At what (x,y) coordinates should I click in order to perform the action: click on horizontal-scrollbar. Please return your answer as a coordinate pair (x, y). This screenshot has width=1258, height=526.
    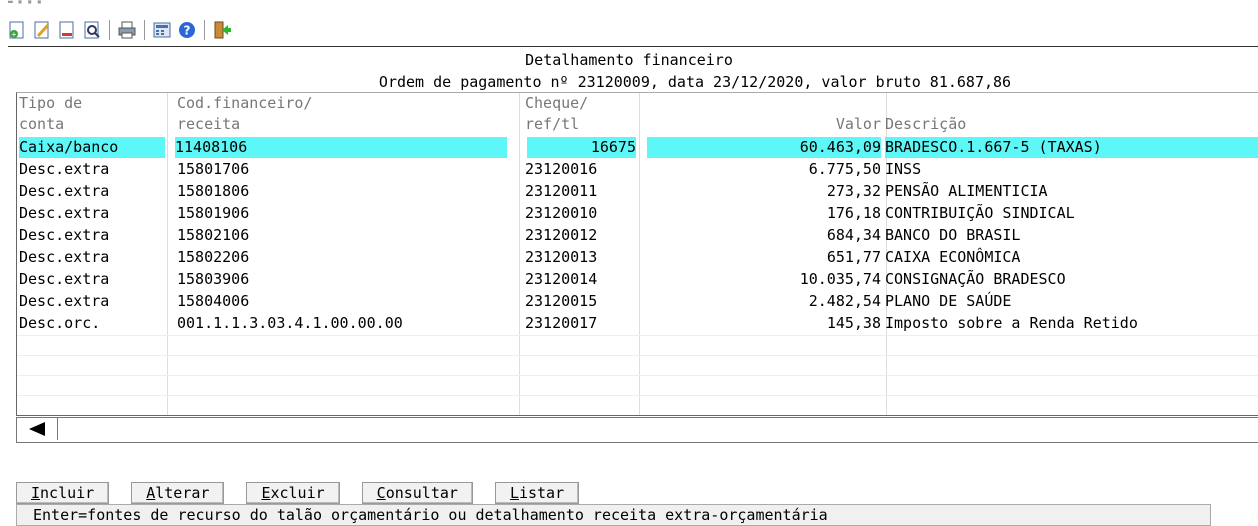
    Looking at the image, I should click on (637, 430).